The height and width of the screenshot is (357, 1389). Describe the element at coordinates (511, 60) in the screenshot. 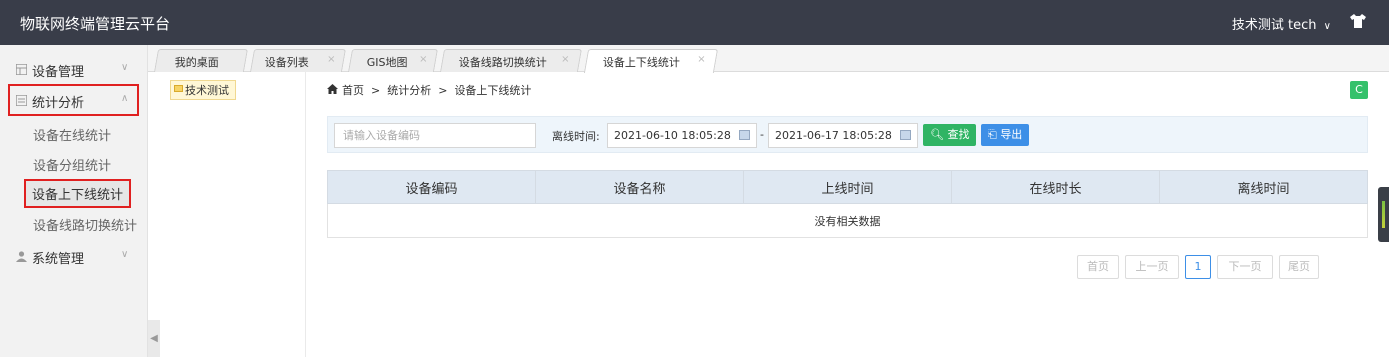

I see `tab-line-switch-stats: 设备线路切换统计 ×` at that location.